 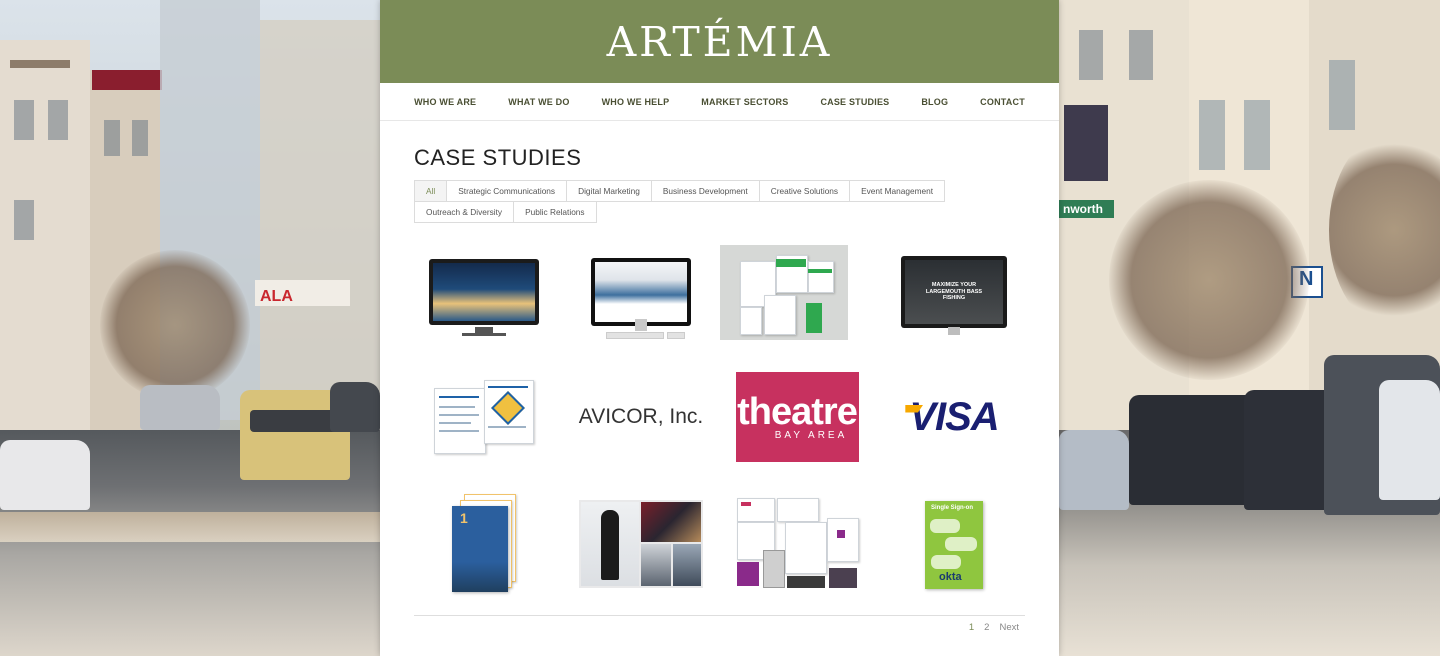 I want to click on case-study-tile-bass-fishing: MAXIMIZE YOUR LARGEMOUTH BASS FISHING, so click(x=954, y=292).